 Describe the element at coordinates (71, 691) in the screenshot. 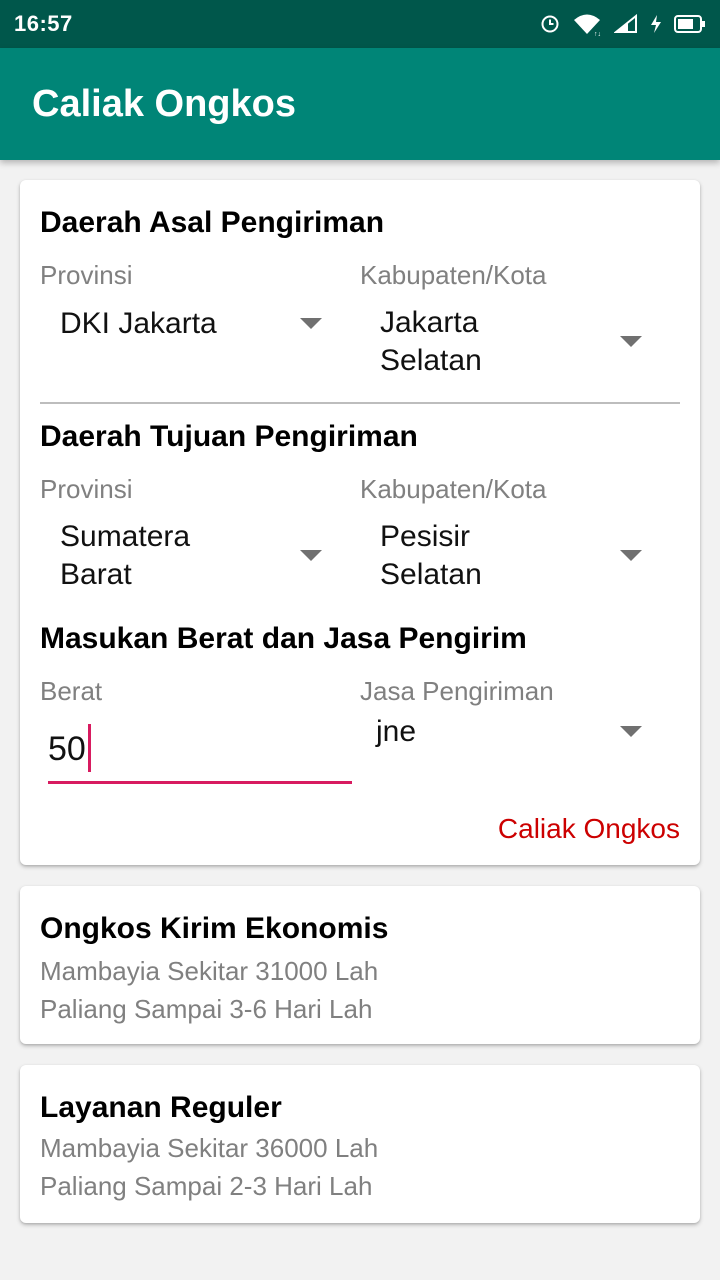

I see `weight-label: Berat` at that location.